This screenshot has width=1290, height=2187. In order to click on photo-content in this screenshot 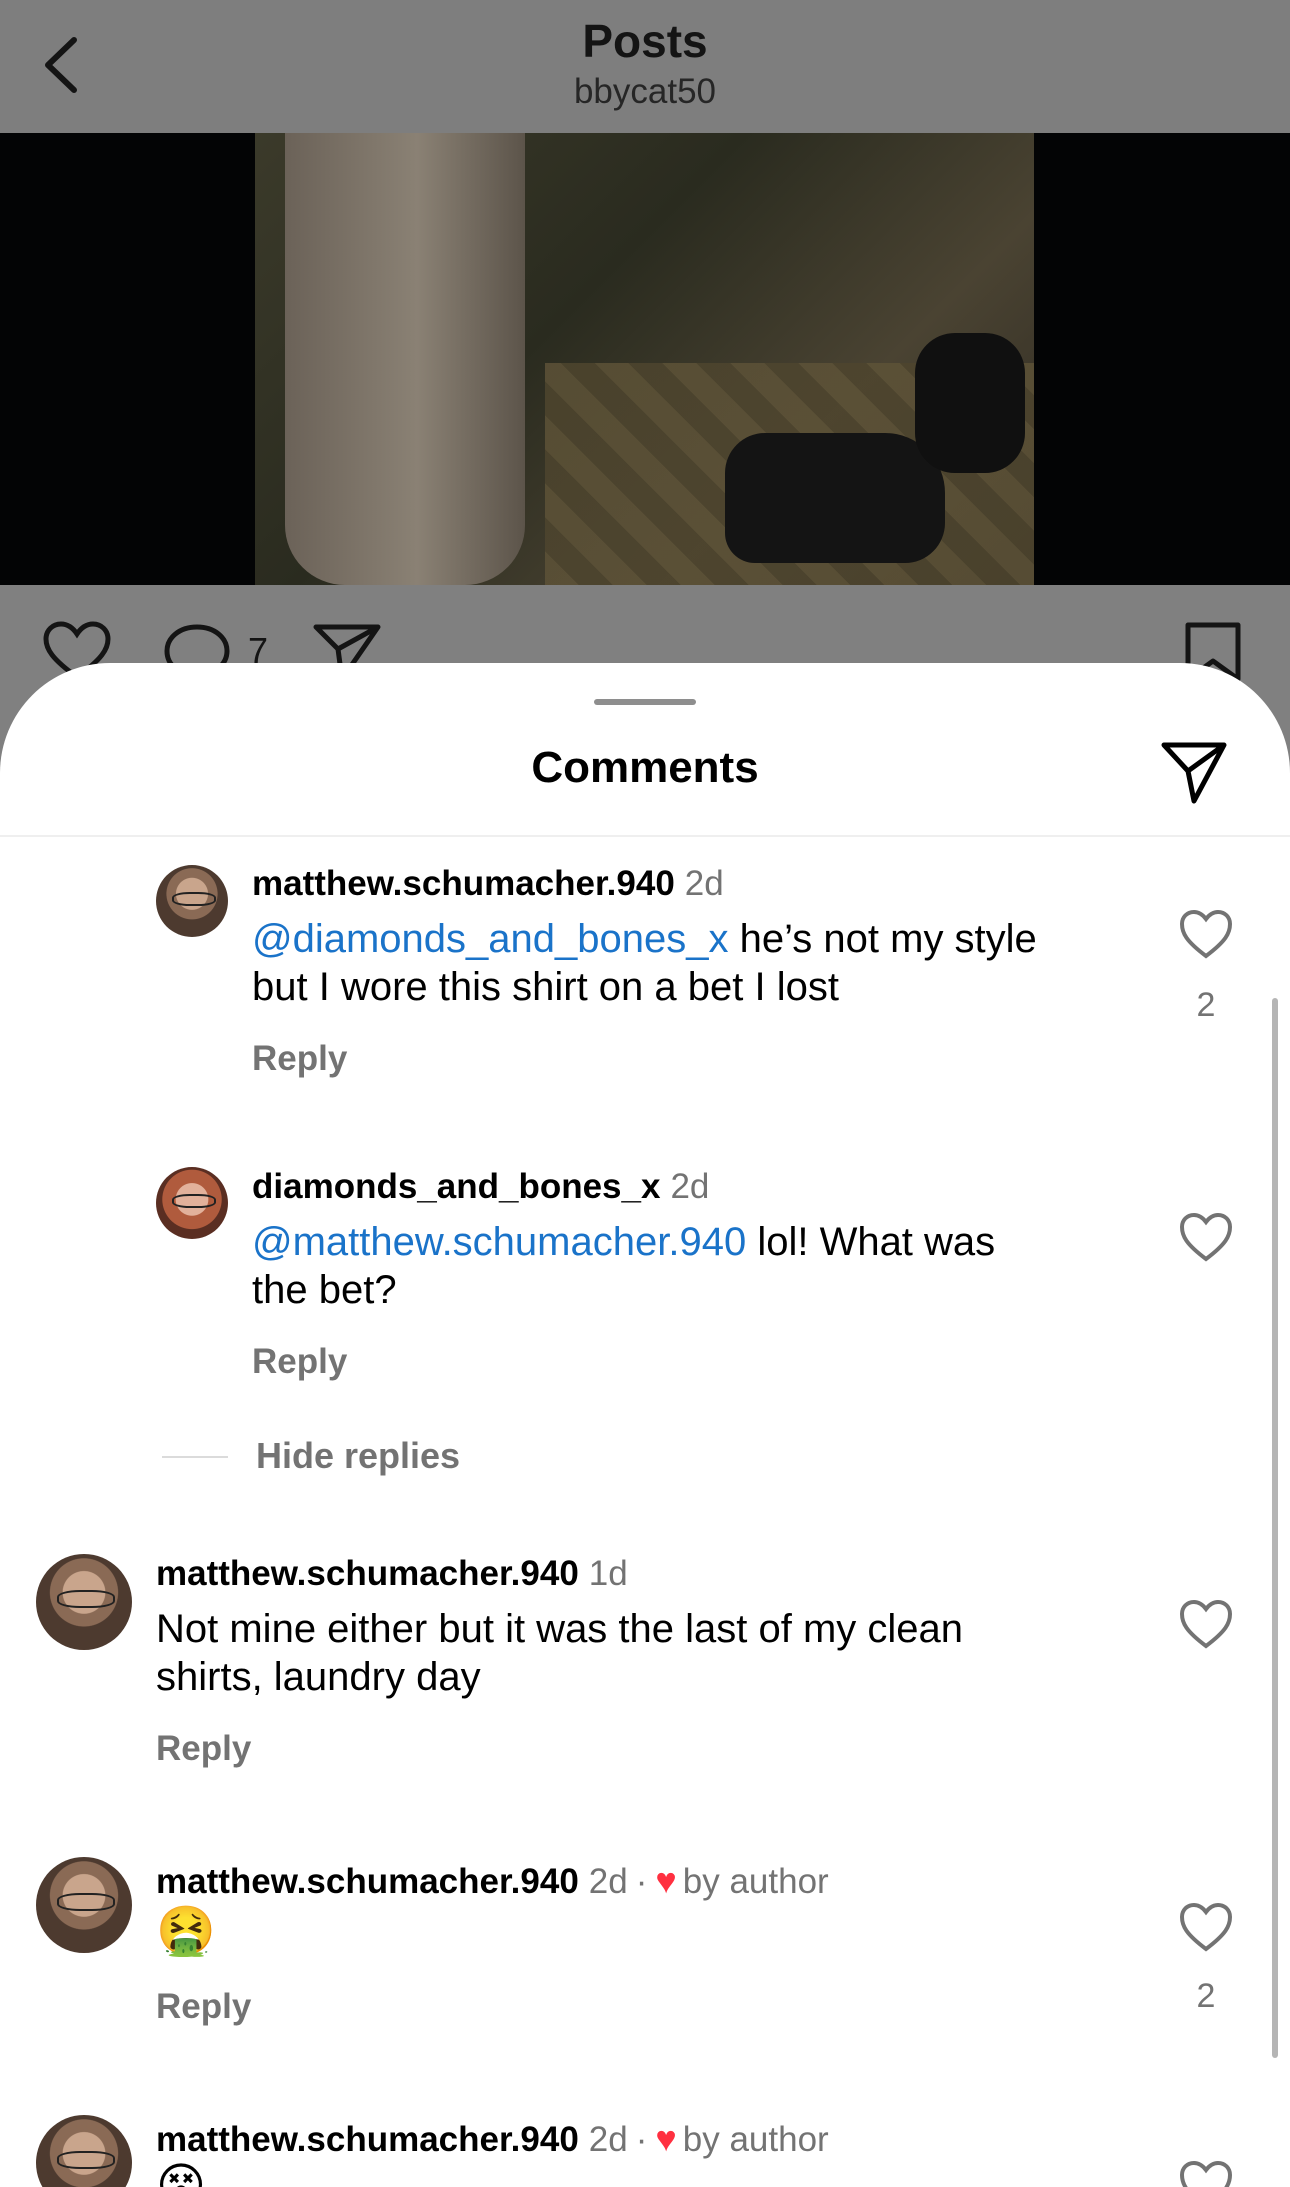, I will do `click(644, 359)`.